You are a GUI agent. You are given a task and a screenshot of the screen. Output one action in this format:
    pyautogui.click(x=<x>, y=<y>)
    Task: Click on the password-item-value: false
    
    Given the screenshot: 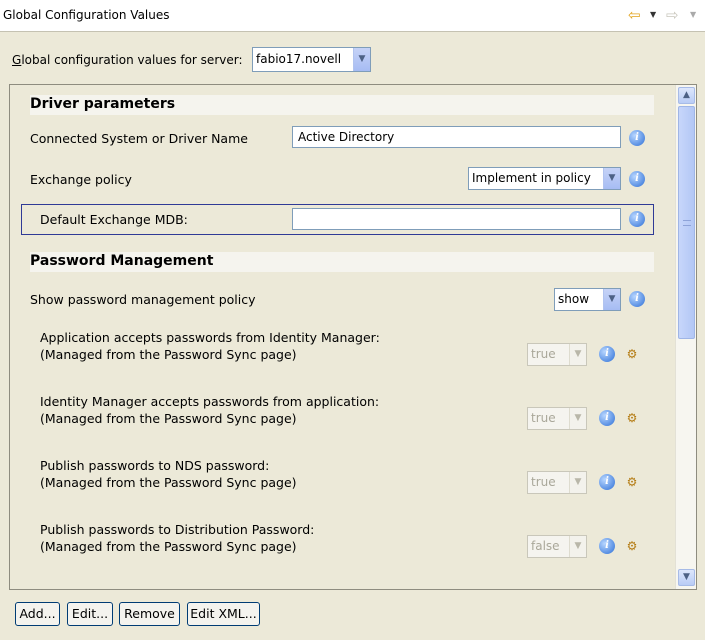 What is the action you would take?
    pyautogui.click(x=545, y=546)
    